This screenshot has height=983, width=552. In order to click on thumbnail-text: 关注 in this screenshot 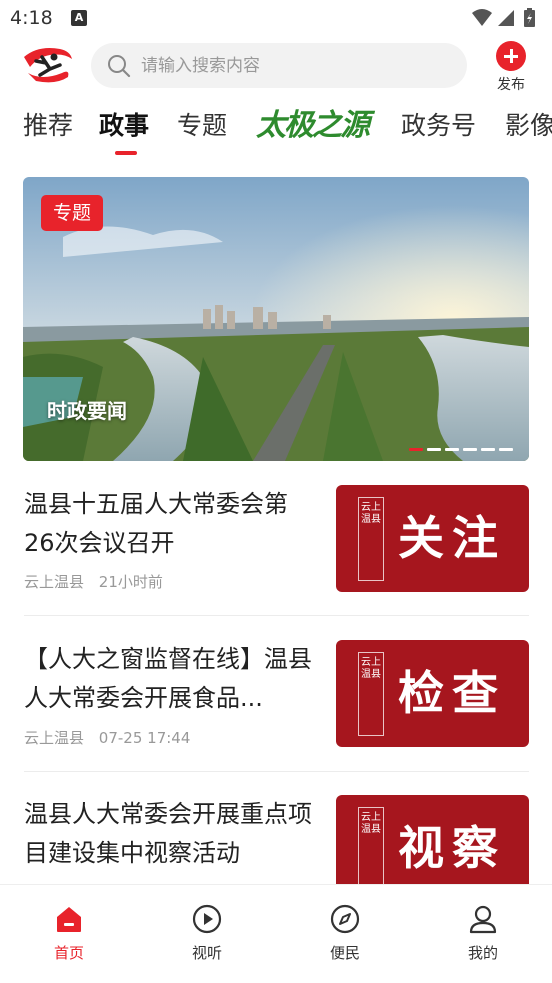, I will do `click(452, 538)`.